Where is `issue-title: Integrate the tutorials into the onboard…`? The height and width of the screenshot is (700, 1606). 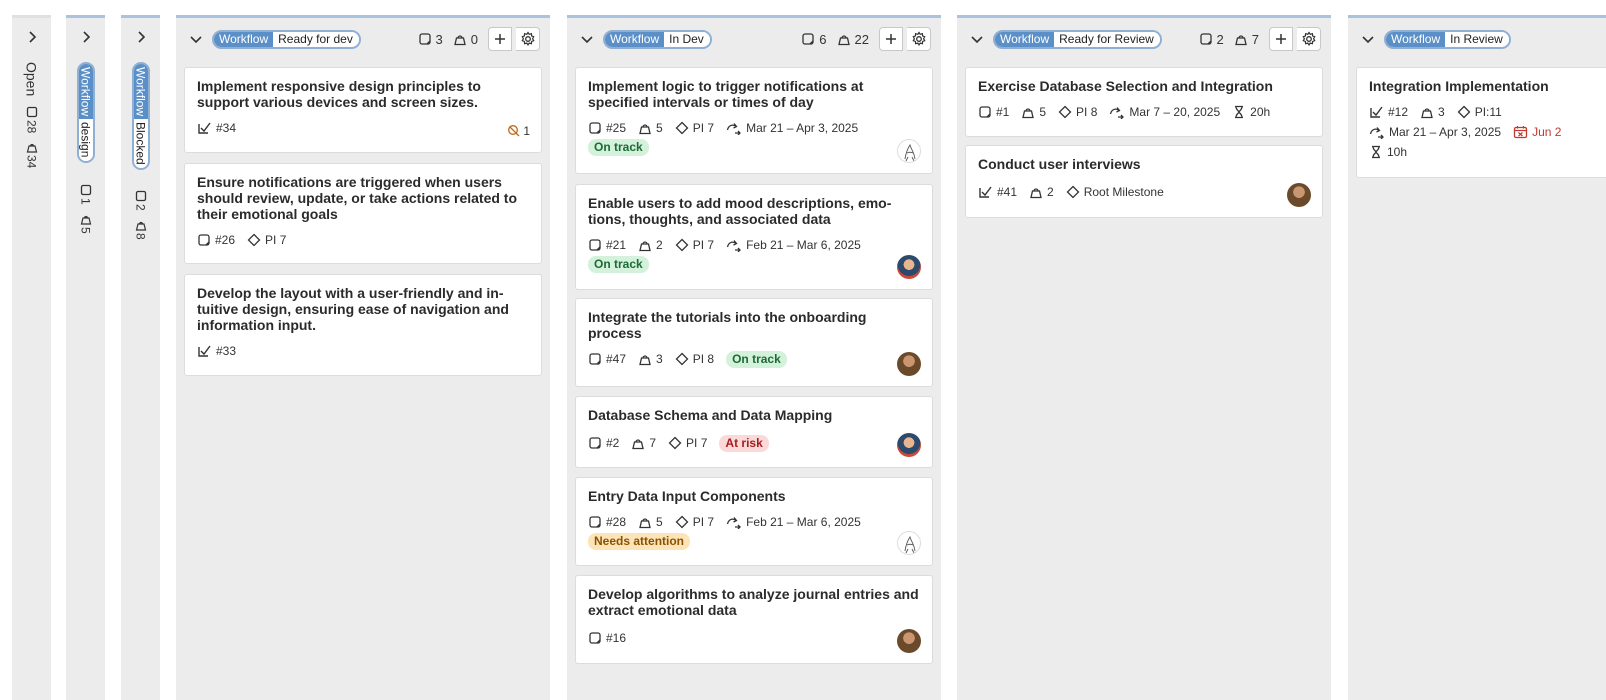
issue-title: Integrate the tutorials into the onboard… is located at coordinates (754, 325).